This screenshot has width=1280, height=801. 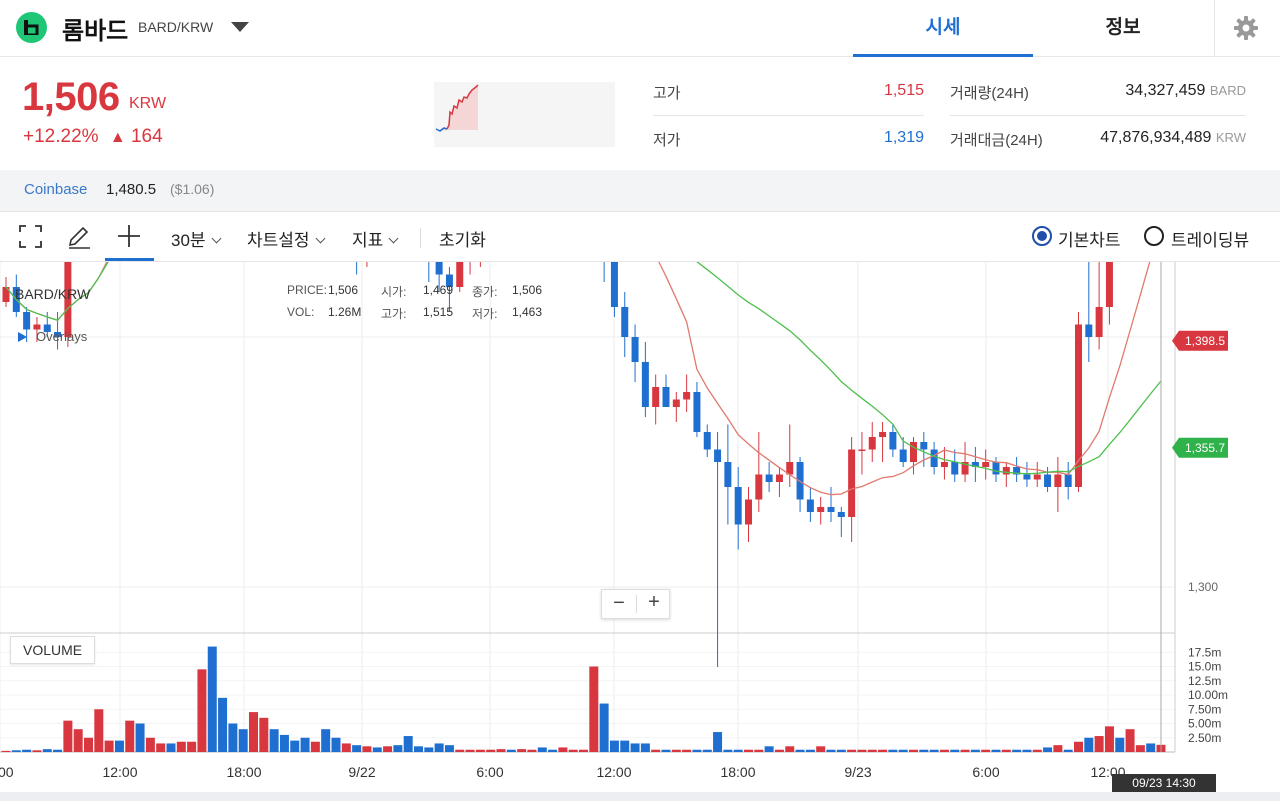 What do you see at coordinates (485, 314) in the screenshot?
I see `low-info-label: 저가:` at bounding box center [485, 314].